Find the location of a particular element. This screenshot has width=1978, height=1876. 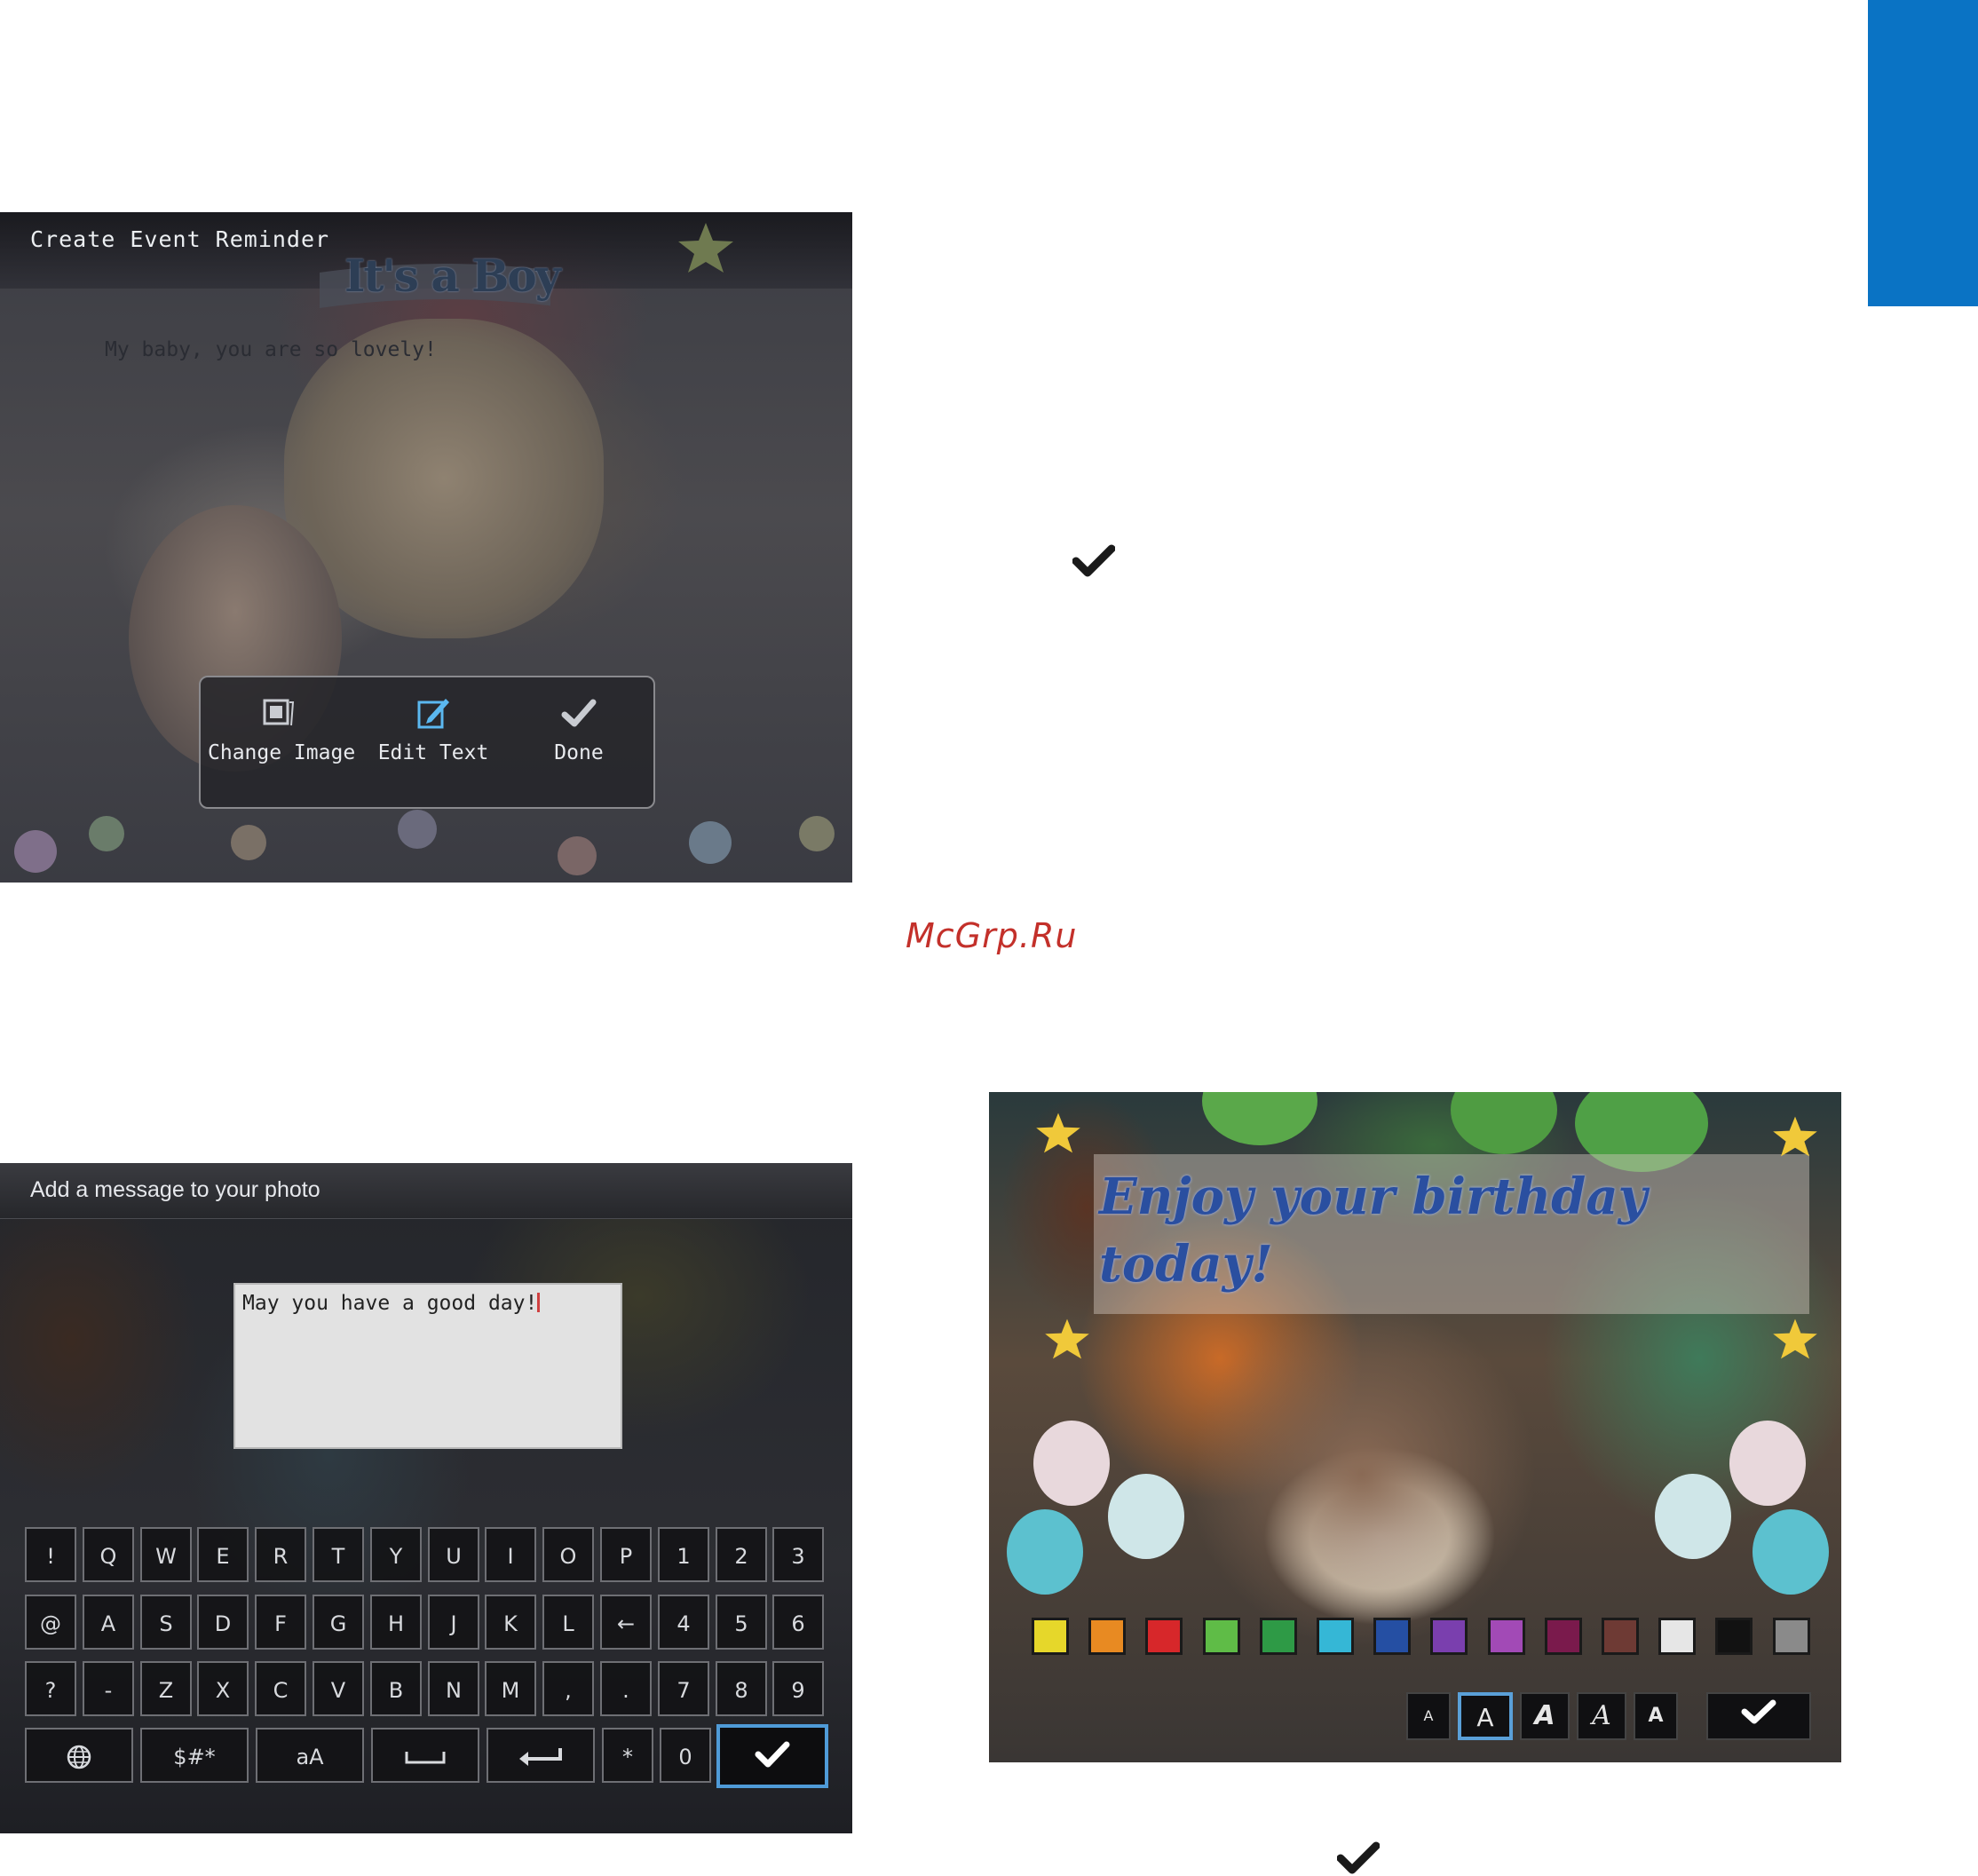

edit-text-icon is located at coordinates (433, 714).